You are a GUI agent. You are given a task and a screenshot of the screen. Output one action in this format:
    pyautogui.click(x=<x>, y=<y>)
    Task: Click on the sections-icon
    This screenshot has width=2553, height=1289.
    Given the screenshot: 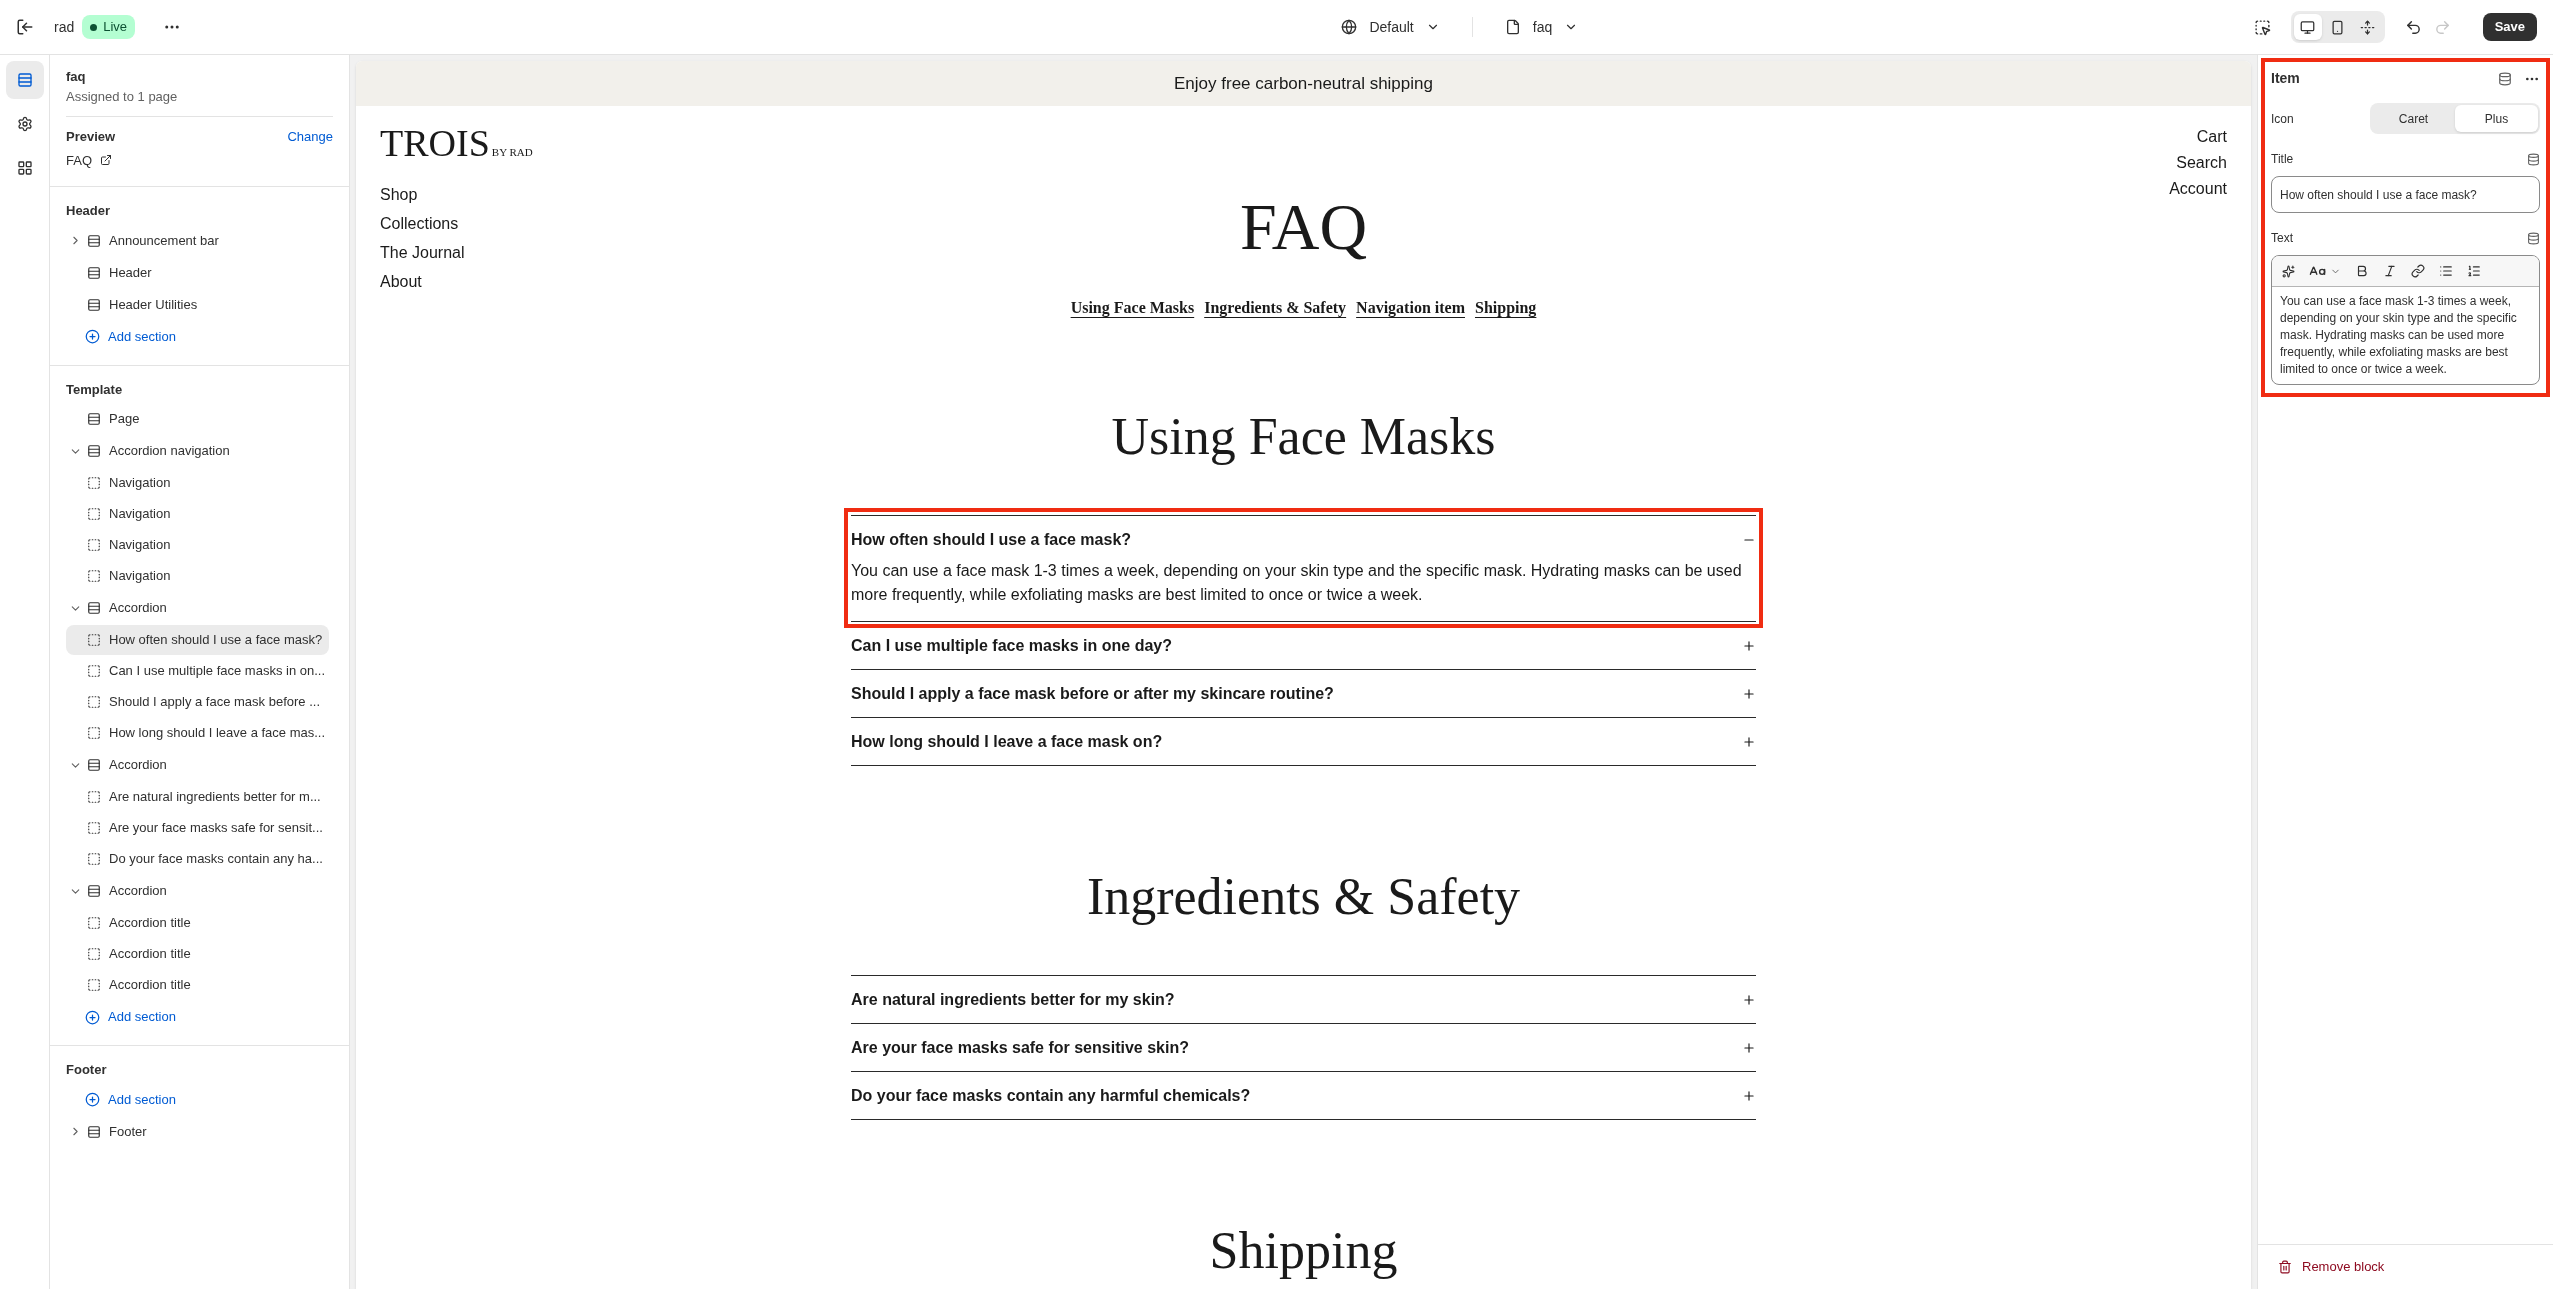 What is the action you would take?
    pyautogui.click(x=24, y=80)
    